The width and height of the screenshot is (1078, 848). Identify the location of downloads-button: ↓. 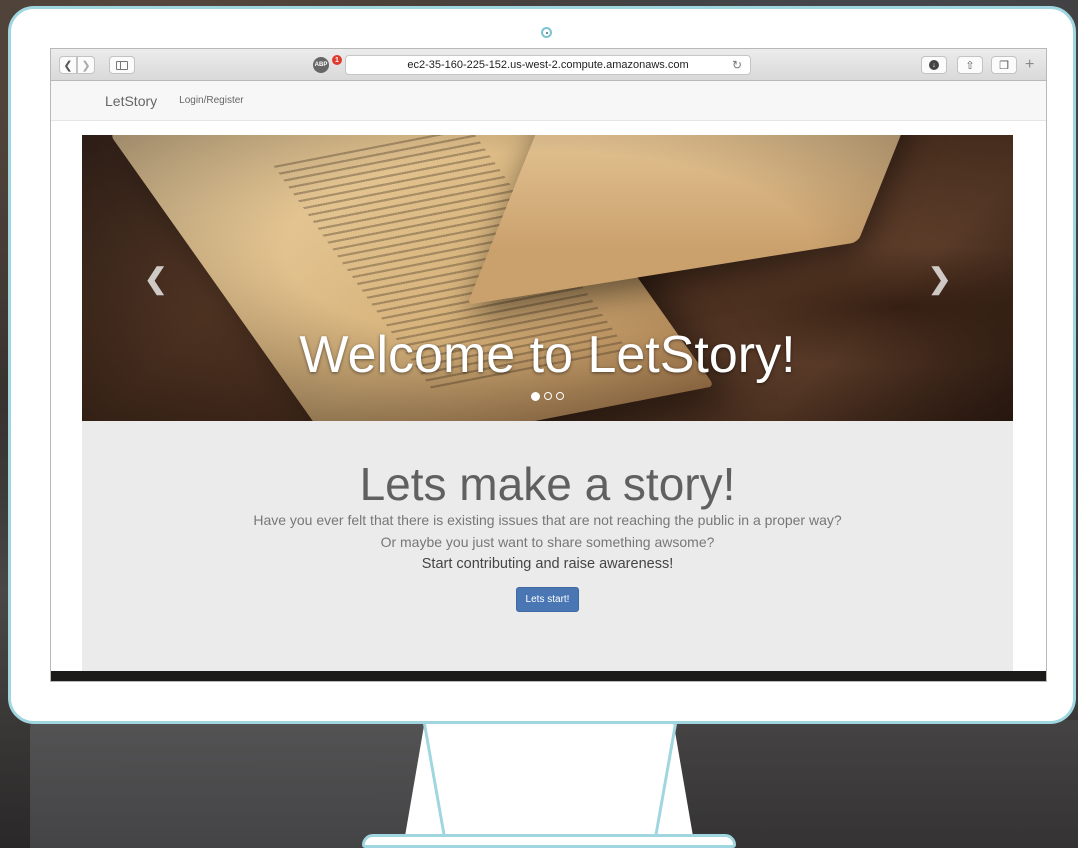
(934, 65).